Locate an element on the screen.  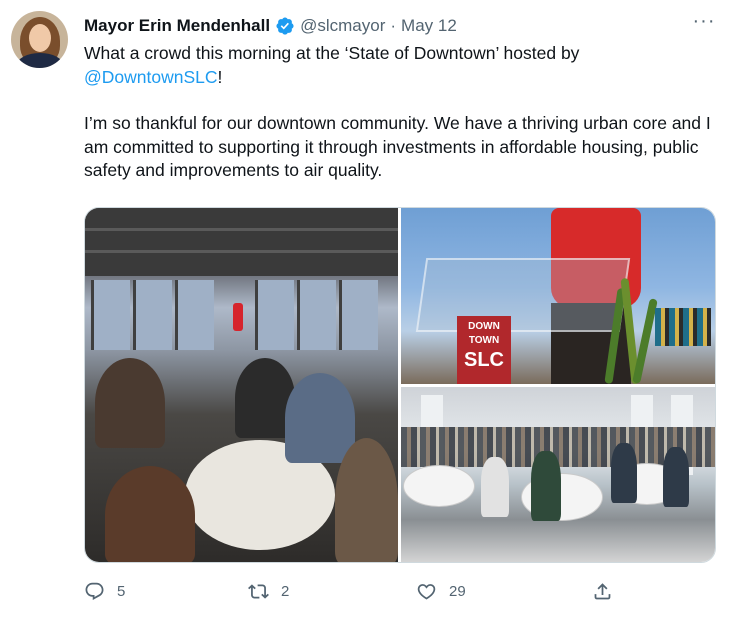
share-icon is located at coordinates (602, 590).